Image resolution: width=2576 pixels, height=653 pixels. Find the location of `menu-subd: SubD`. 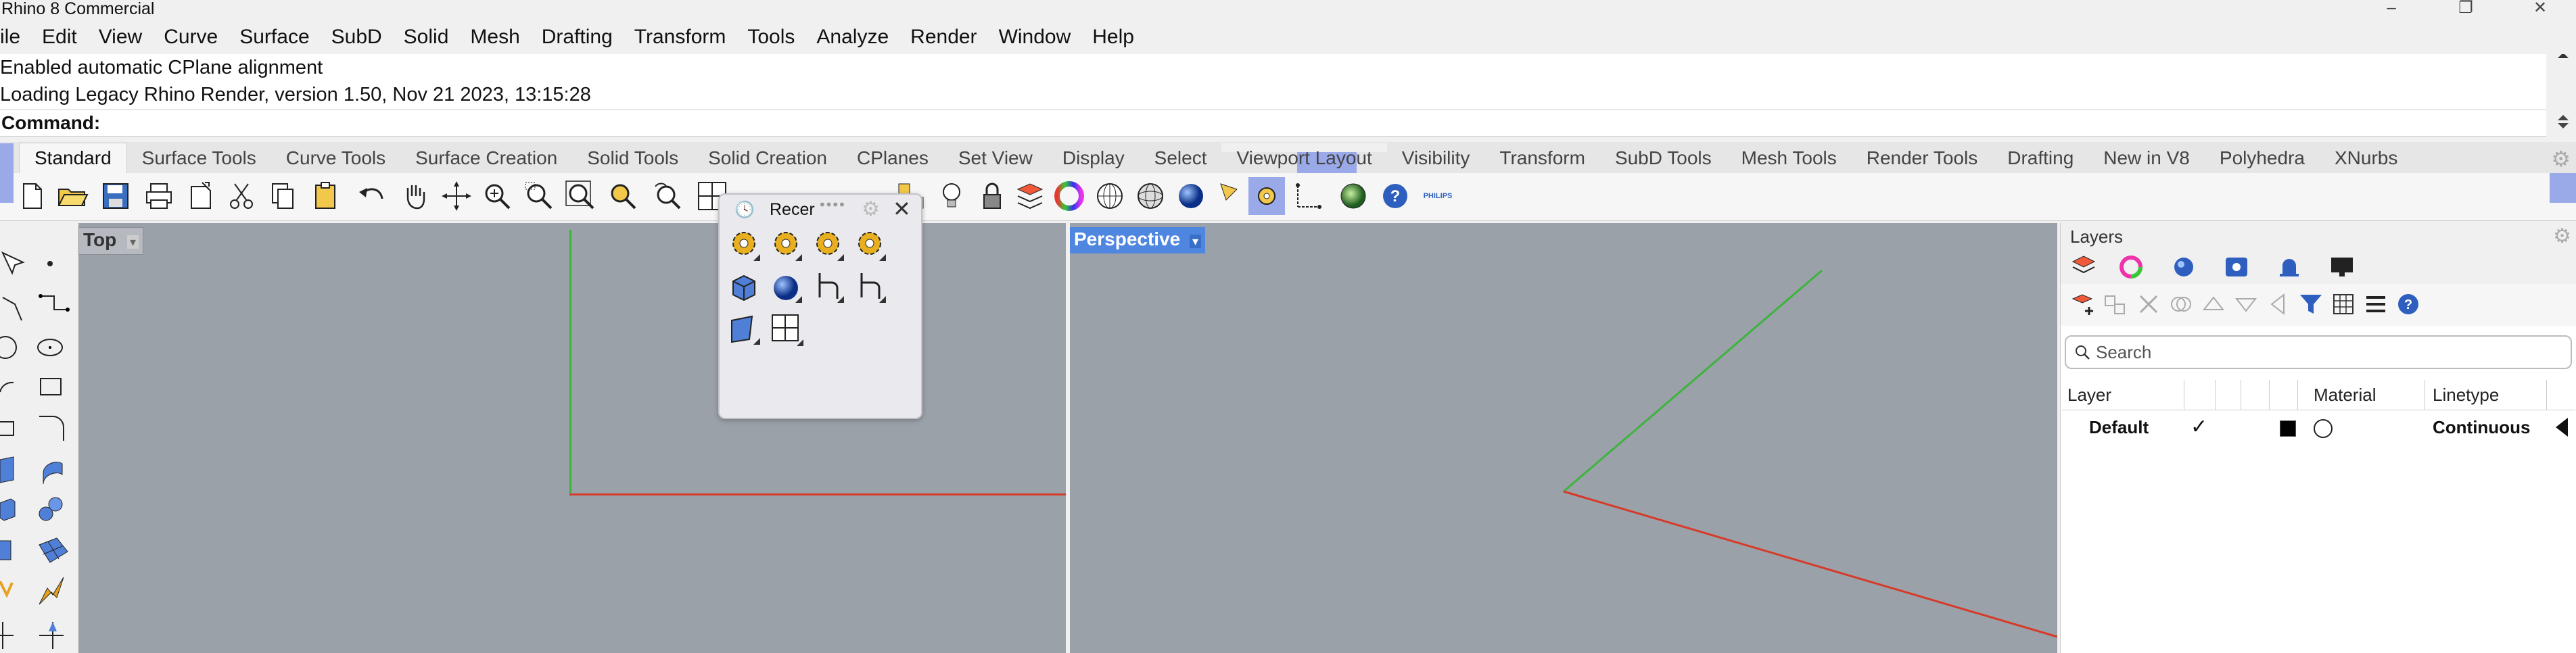

menu-subd: SubD is located at coordinates (357, 37).